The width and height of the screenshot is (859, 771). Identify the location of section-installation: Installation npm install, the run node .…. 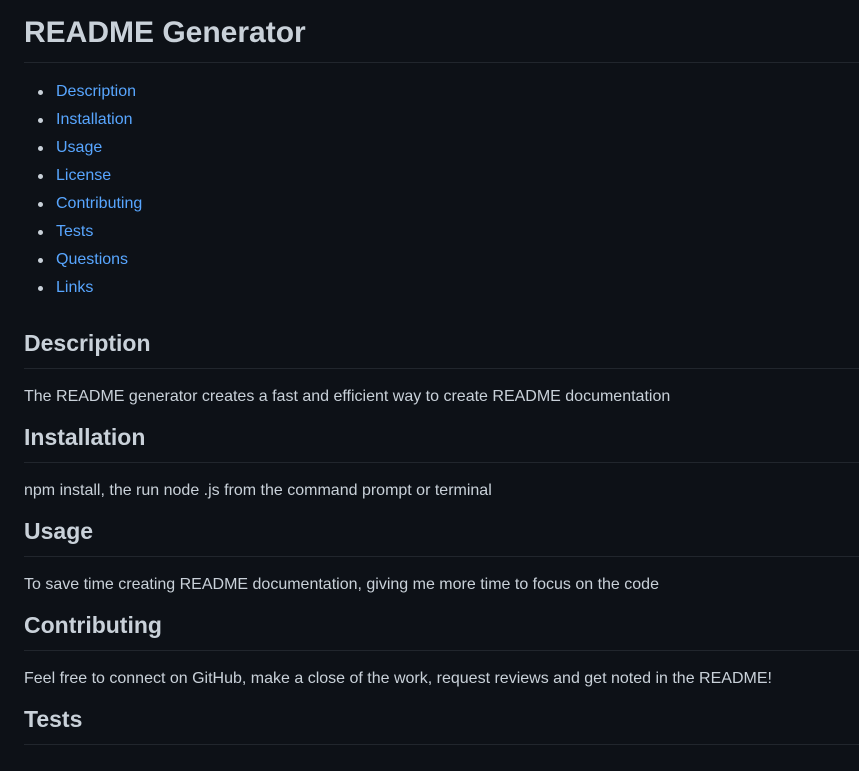
(441, 462).